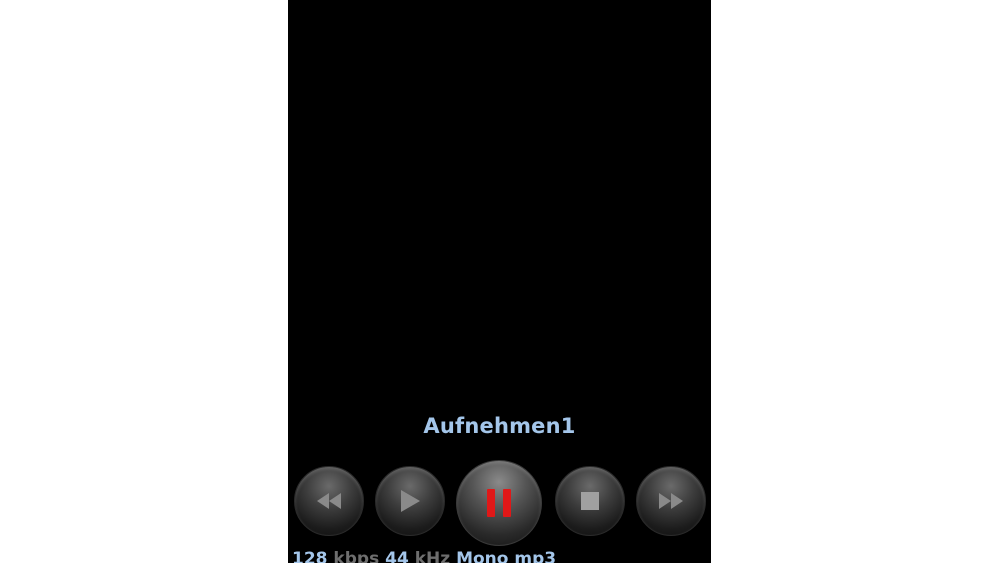  What do you see at coordinates (356, 556) in the screenshot?
I see `bitrate-unit: kbps` at bounding box center [356, 556].